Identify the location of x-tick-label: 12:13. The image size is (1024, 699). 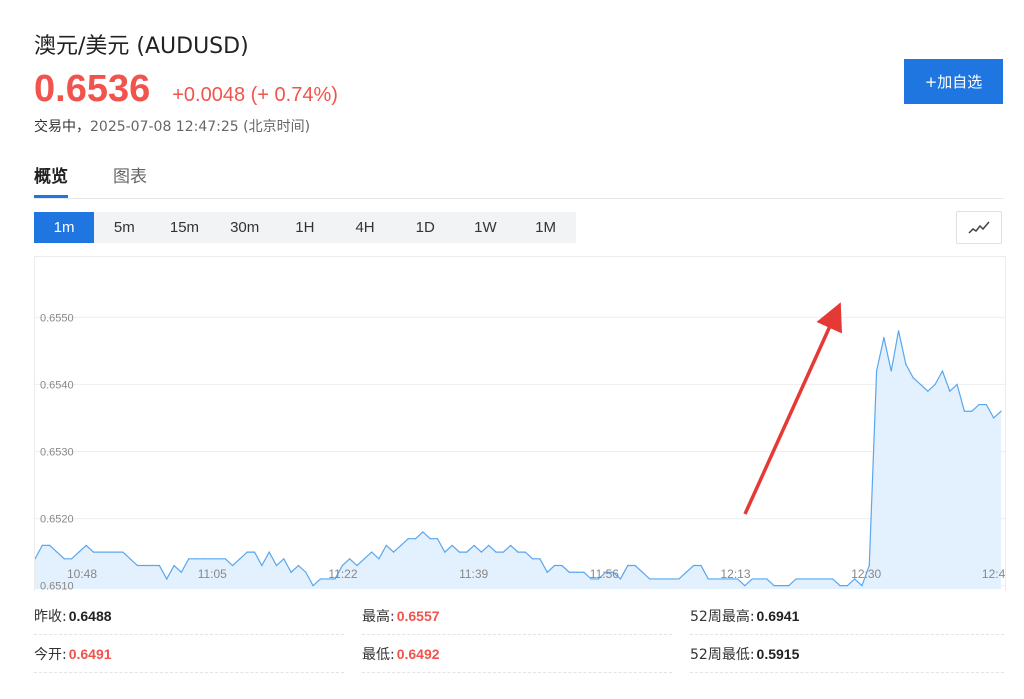
(736, 574).